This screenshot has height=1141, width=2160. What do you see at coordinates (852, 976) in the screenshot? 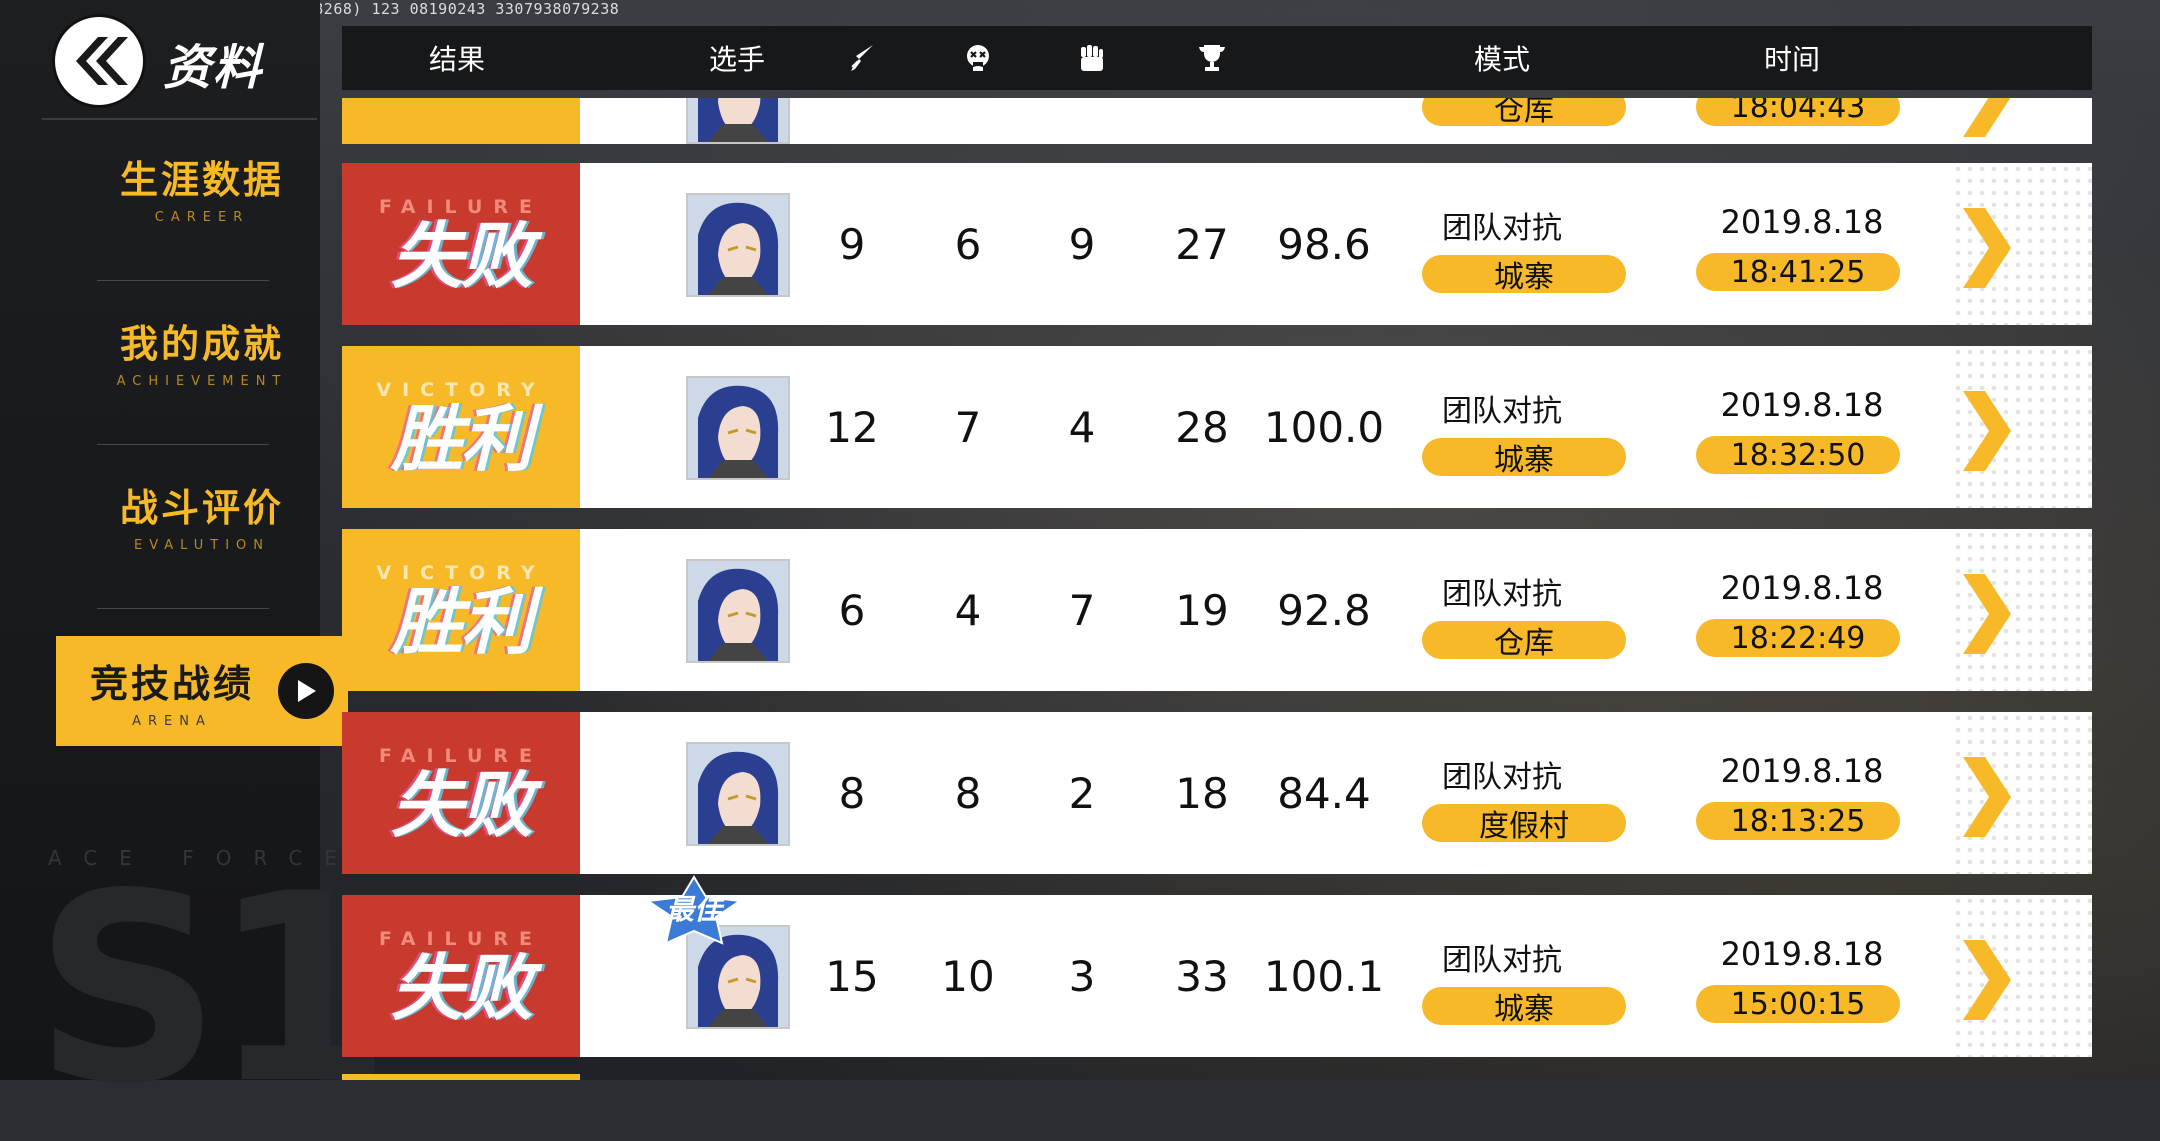
I see `kills-value: 15` at bounding box center [852, 976].